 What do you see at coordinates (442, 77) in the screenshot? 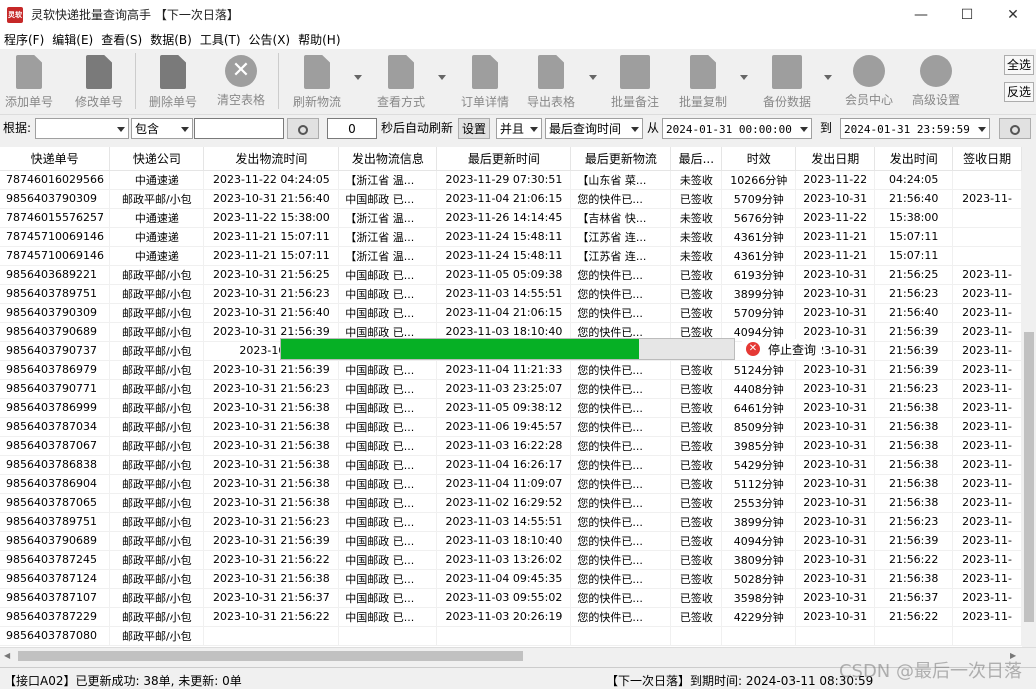
I see `view-mode-dropdown-icon` at bounding box center [442, 77].